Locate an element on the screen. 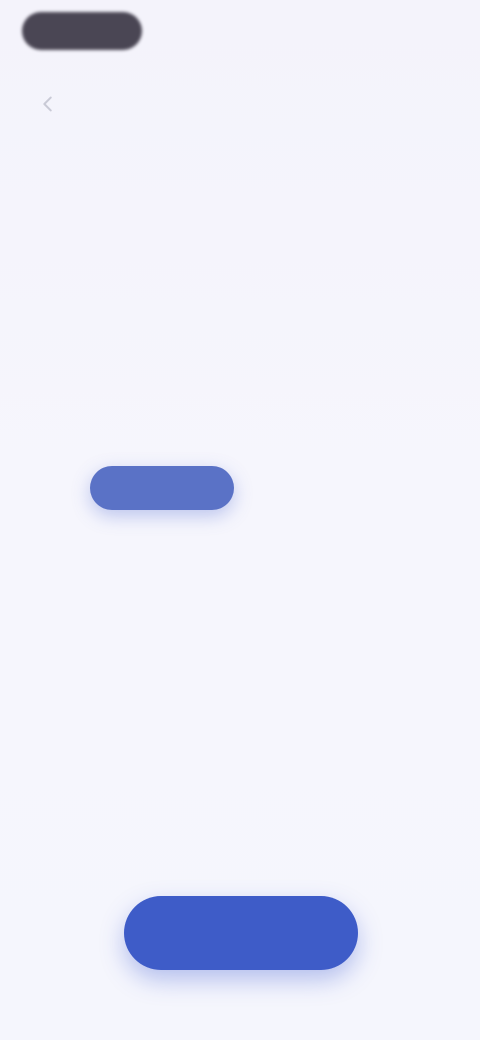  chevron-left-icon is located at coordinates (47, 104).